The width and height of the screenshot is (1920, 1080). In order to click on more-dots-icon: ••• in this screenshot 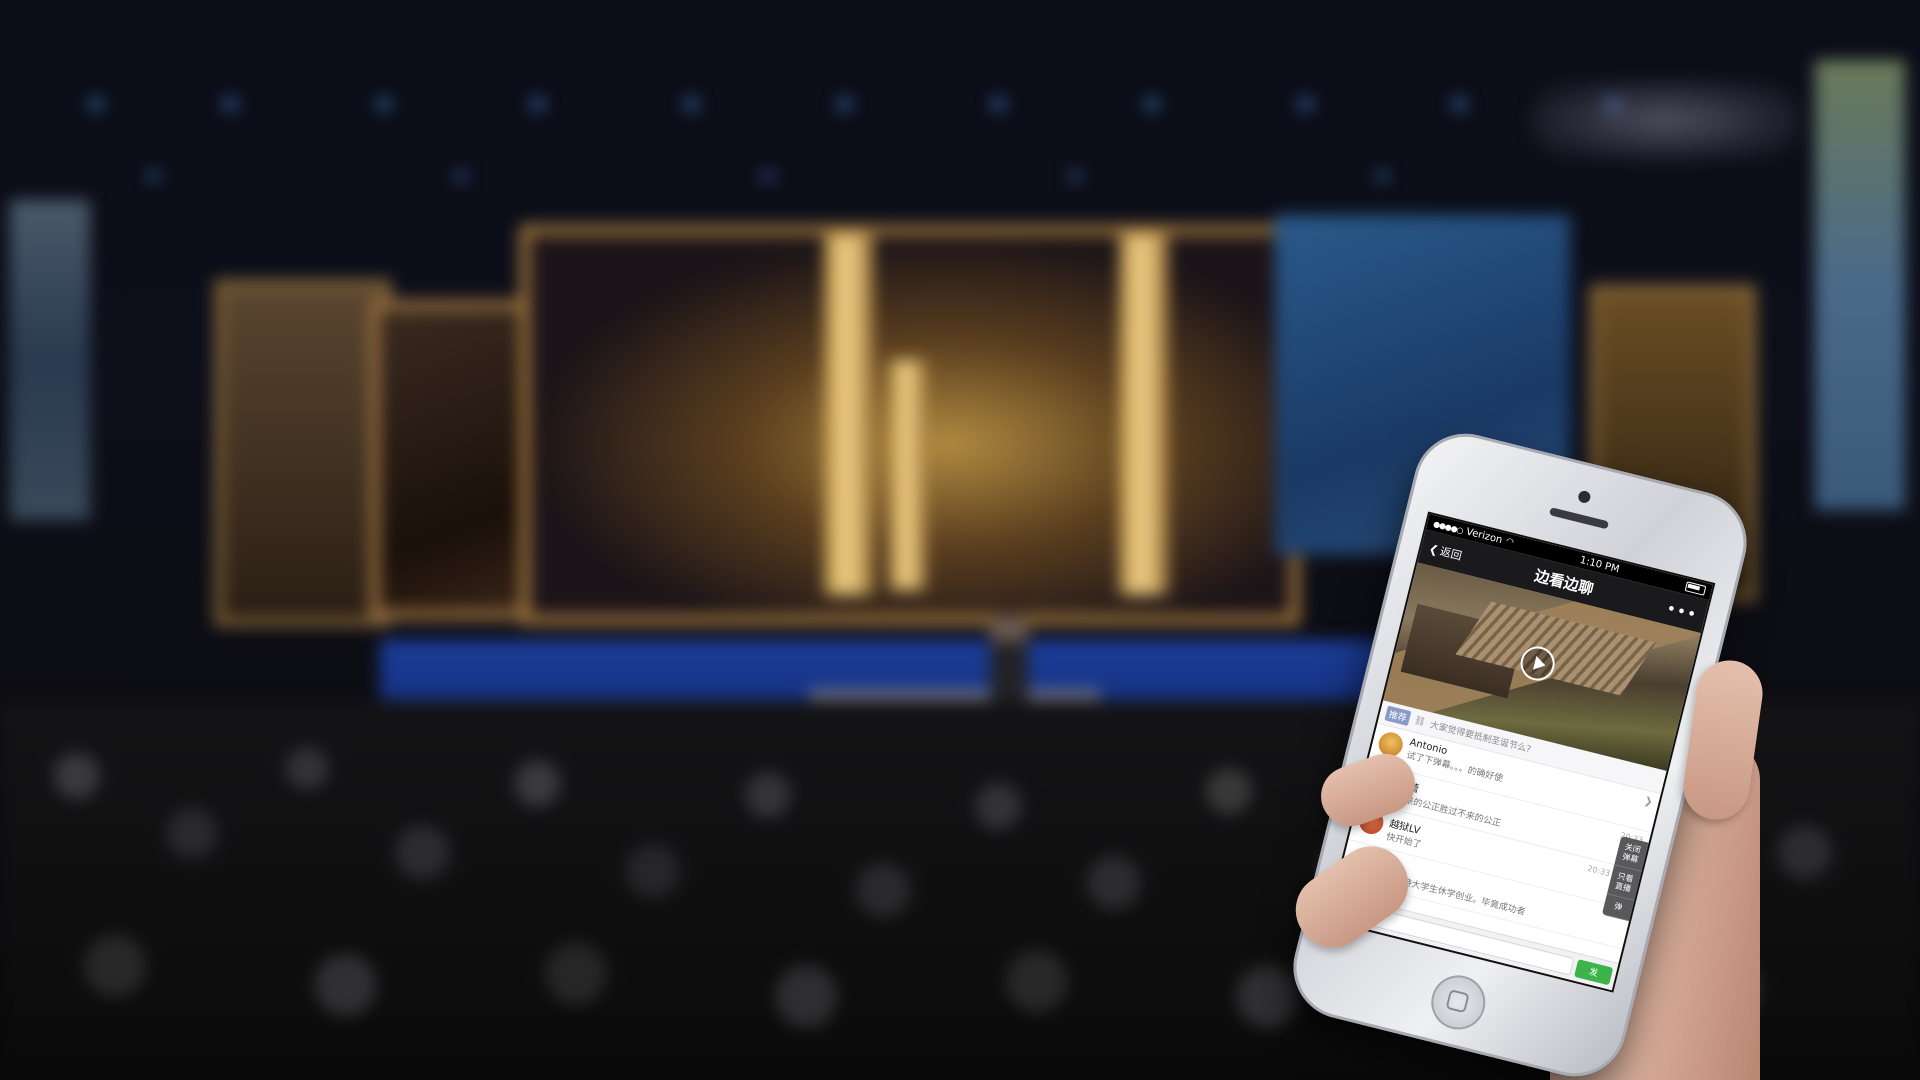, I will do `click(1682, 611)`.